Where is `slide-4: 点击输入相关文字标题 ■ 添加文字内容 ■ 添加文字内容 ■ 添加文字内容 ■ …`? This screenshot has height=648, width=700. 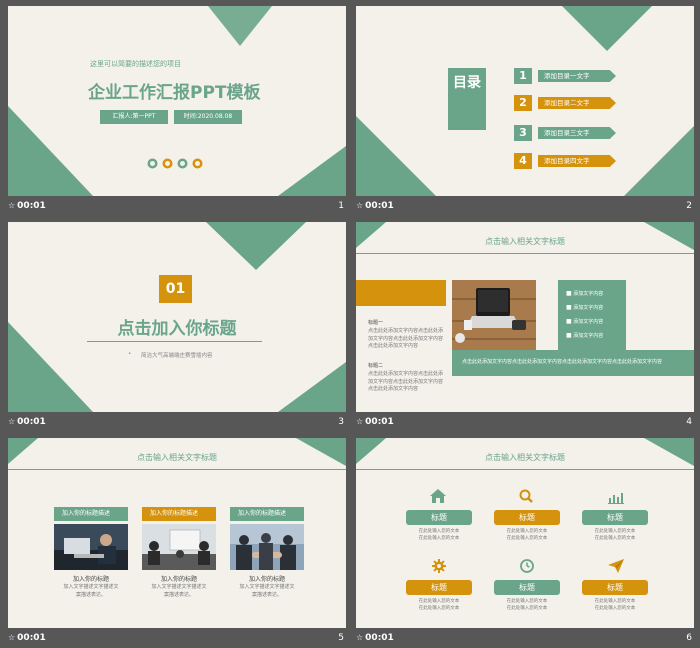 slide-4: 点击输入相关文字标题 ■ 添加文字内容 ■ 添加文字内容 ■ 添加文字内容 ■ … is located at coordinates (525, 317).